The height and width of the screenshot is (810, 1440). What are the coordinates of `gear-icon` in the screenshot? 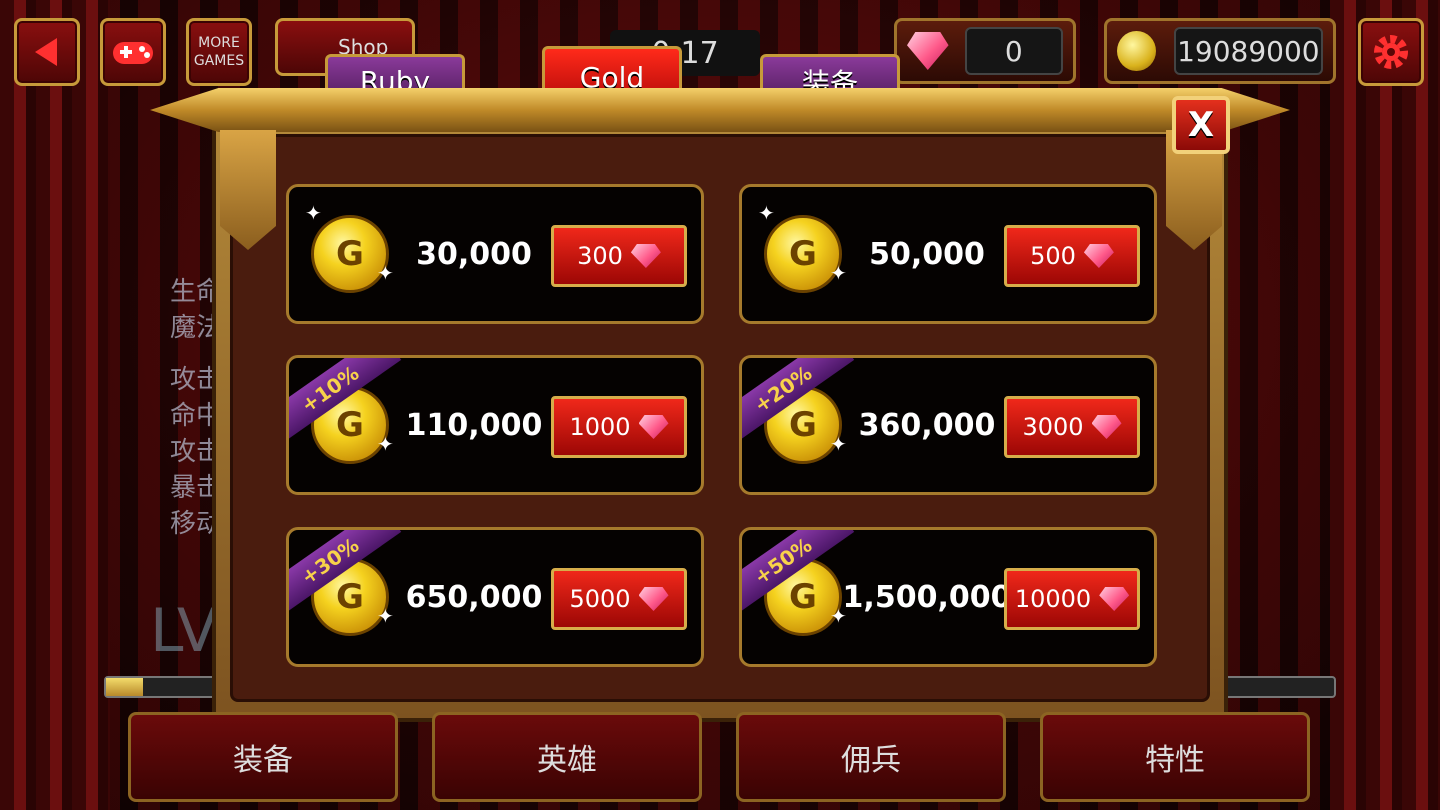 It's located at (1391, 52).